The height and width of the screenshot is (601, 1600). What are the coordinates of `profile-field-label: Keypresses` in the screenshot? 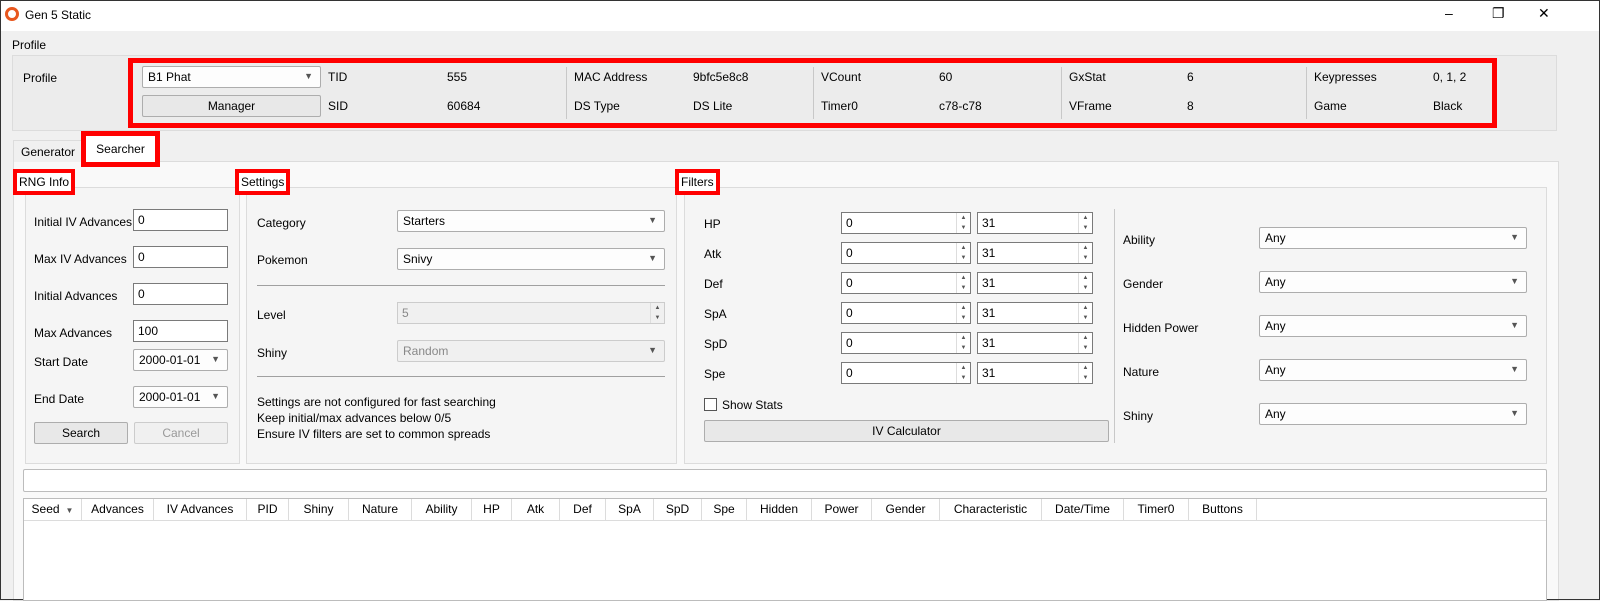 It's located at (1345, 77).